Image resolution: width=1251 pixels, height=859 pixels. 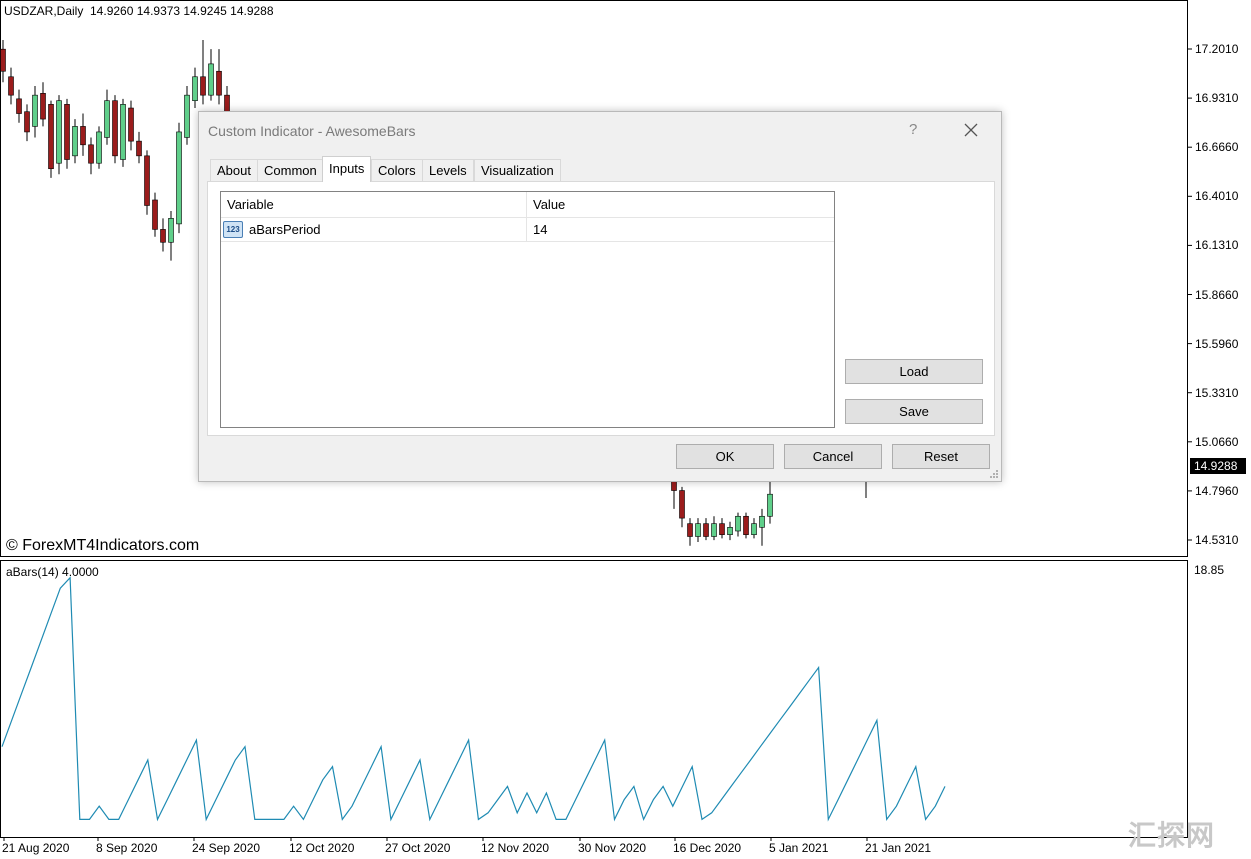 I want to click on inputs-grid: Variable Value 123 aBarsPeriod 14, so click(x=527, y=309).